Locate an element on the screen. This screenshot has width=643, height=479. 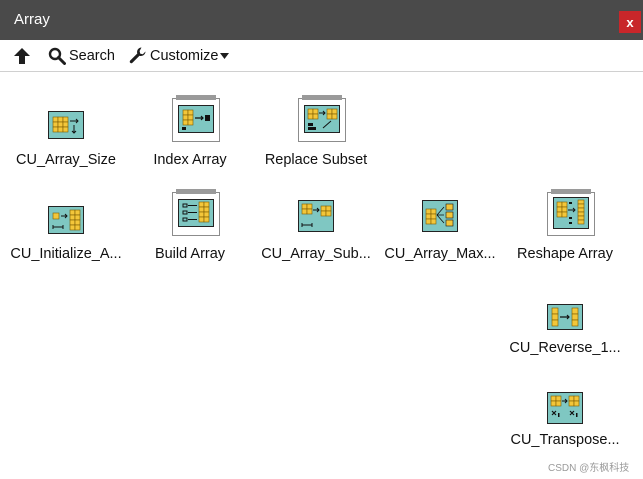
reverse-array-icon is located at coordinates (565, 317).